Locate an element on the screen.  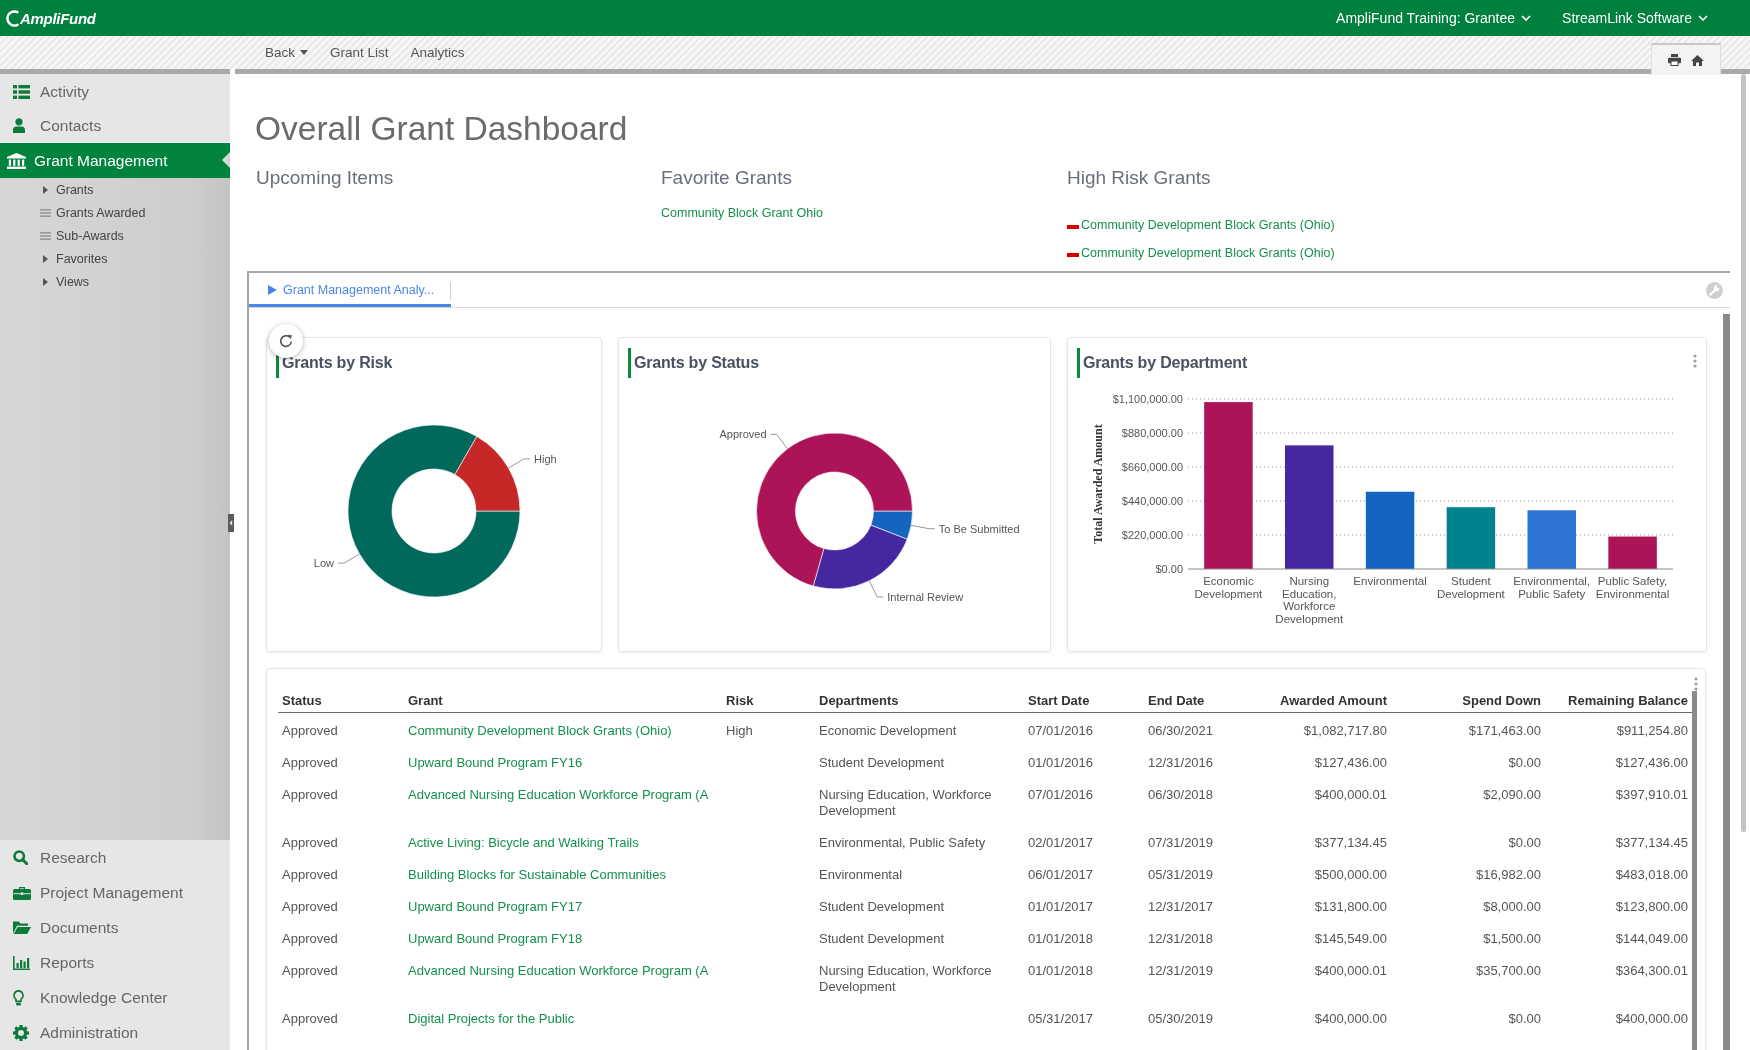
table-cell-text: 06/30/2018 is located at coordinates (1181, 795).